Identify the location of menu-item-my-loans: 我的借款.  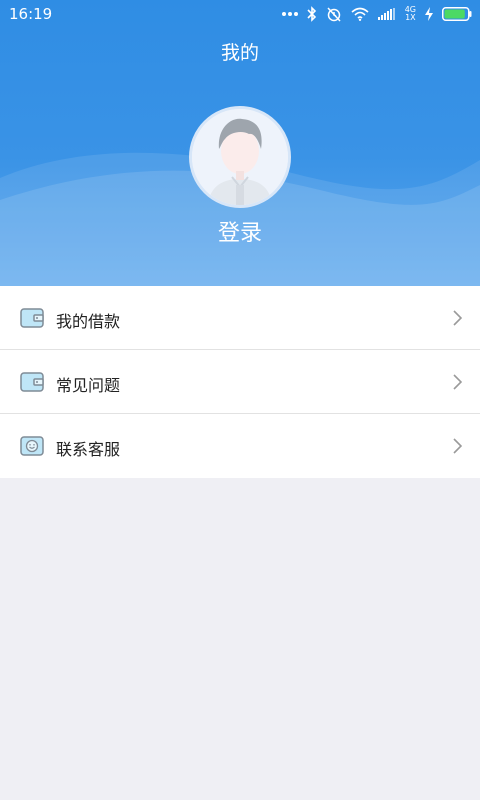
(240, 318).